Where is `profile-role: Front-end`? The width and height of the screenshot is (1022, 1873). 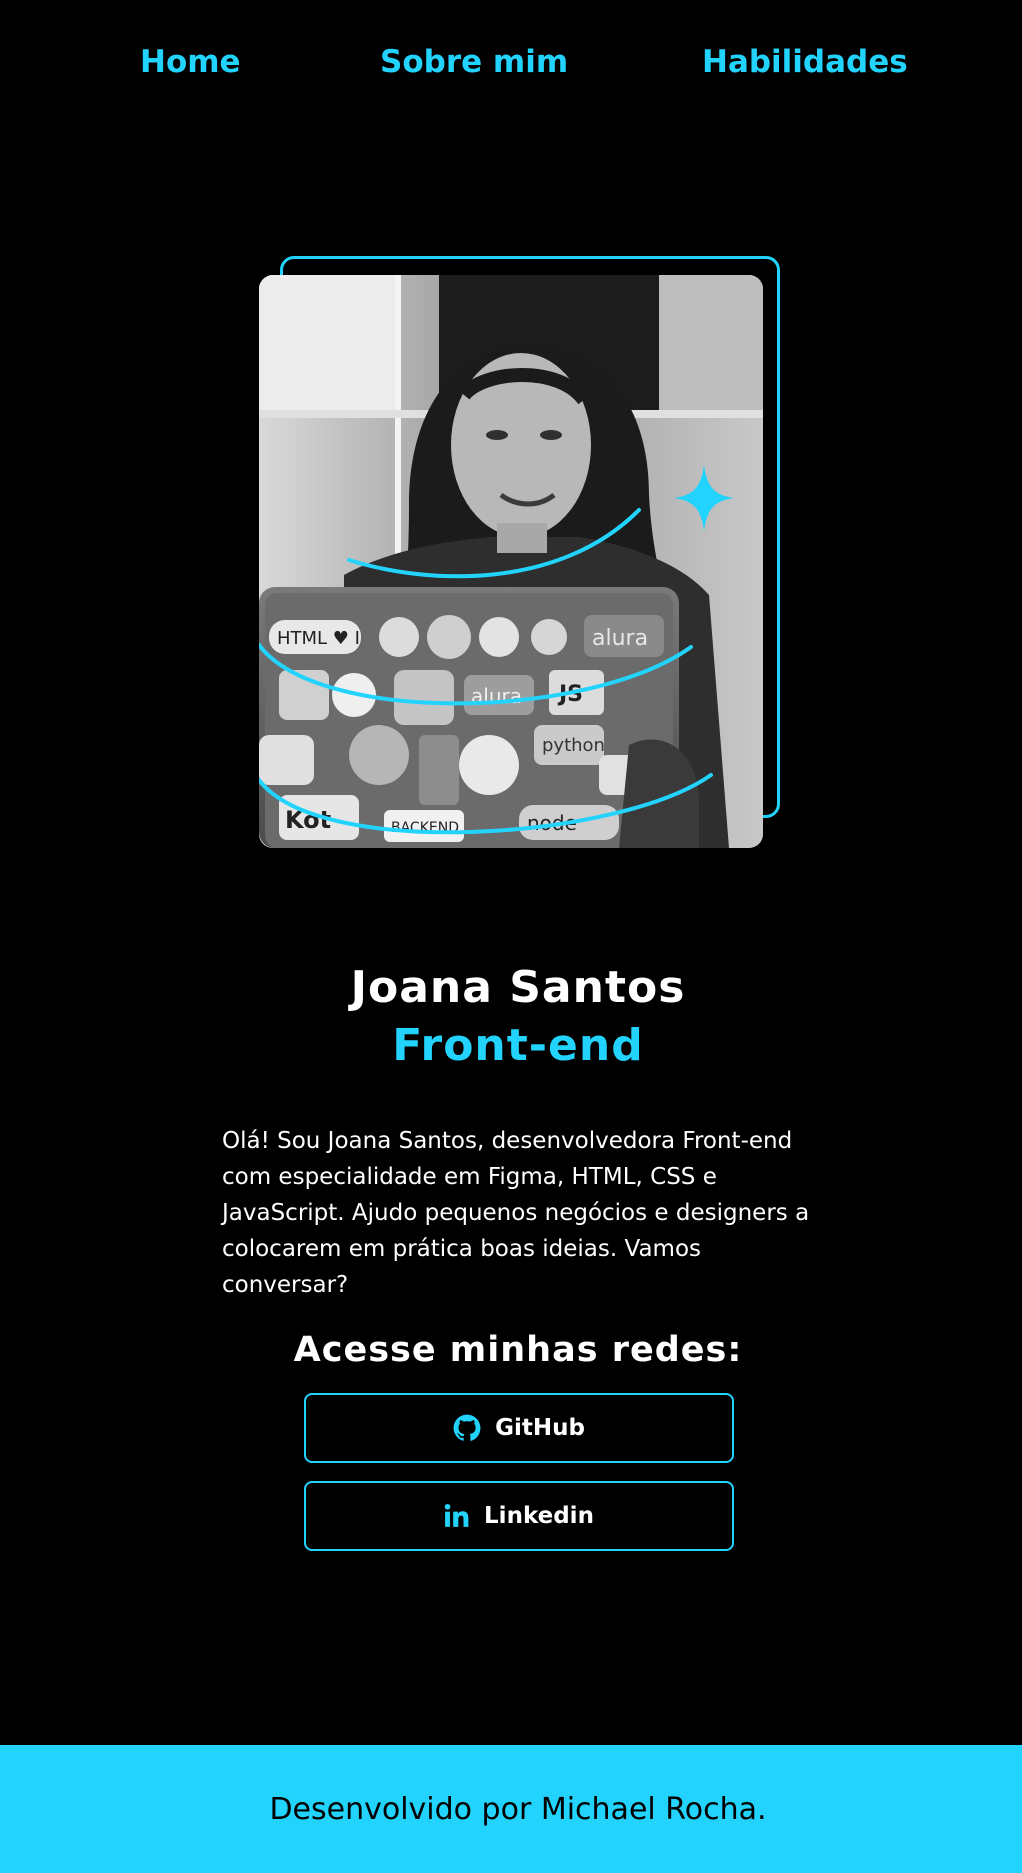 profile-role: Front-end is located at coordinates (518, 1045).